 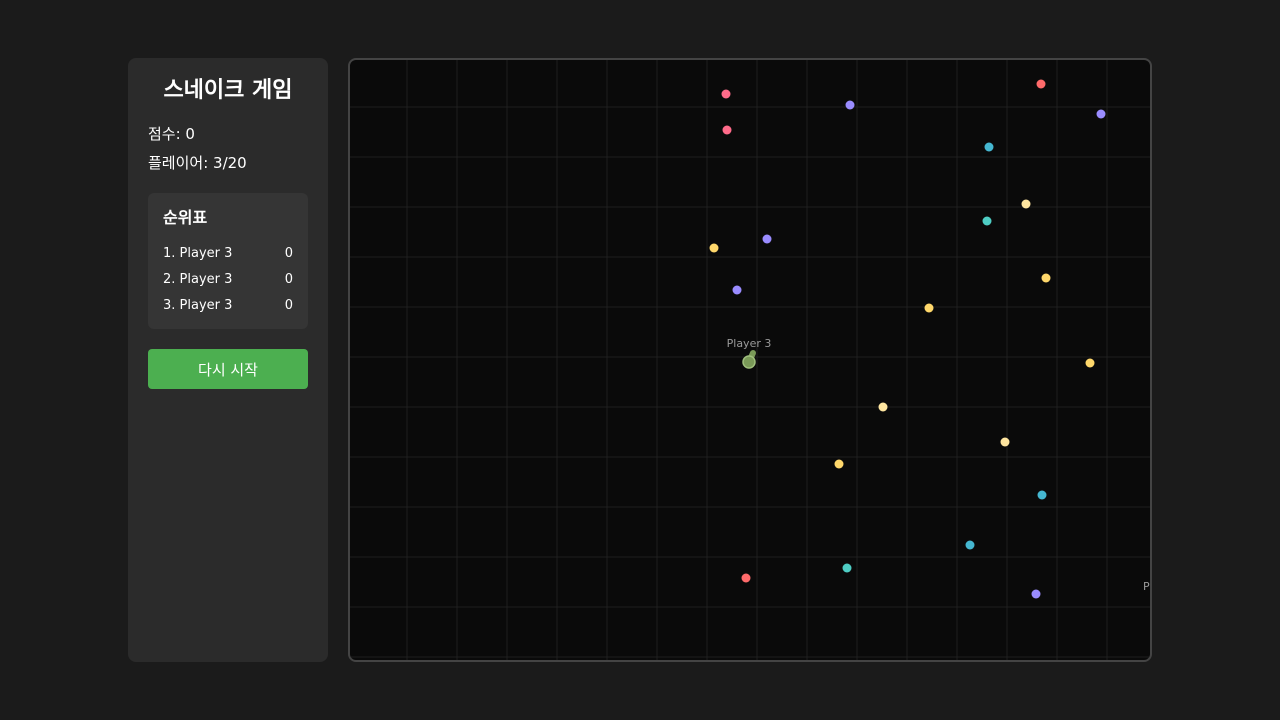 What do you see at coordinates (1146, 586) in the screenshot?
I see `offscreen-player-label: P` at bounding box center [1146, 586].